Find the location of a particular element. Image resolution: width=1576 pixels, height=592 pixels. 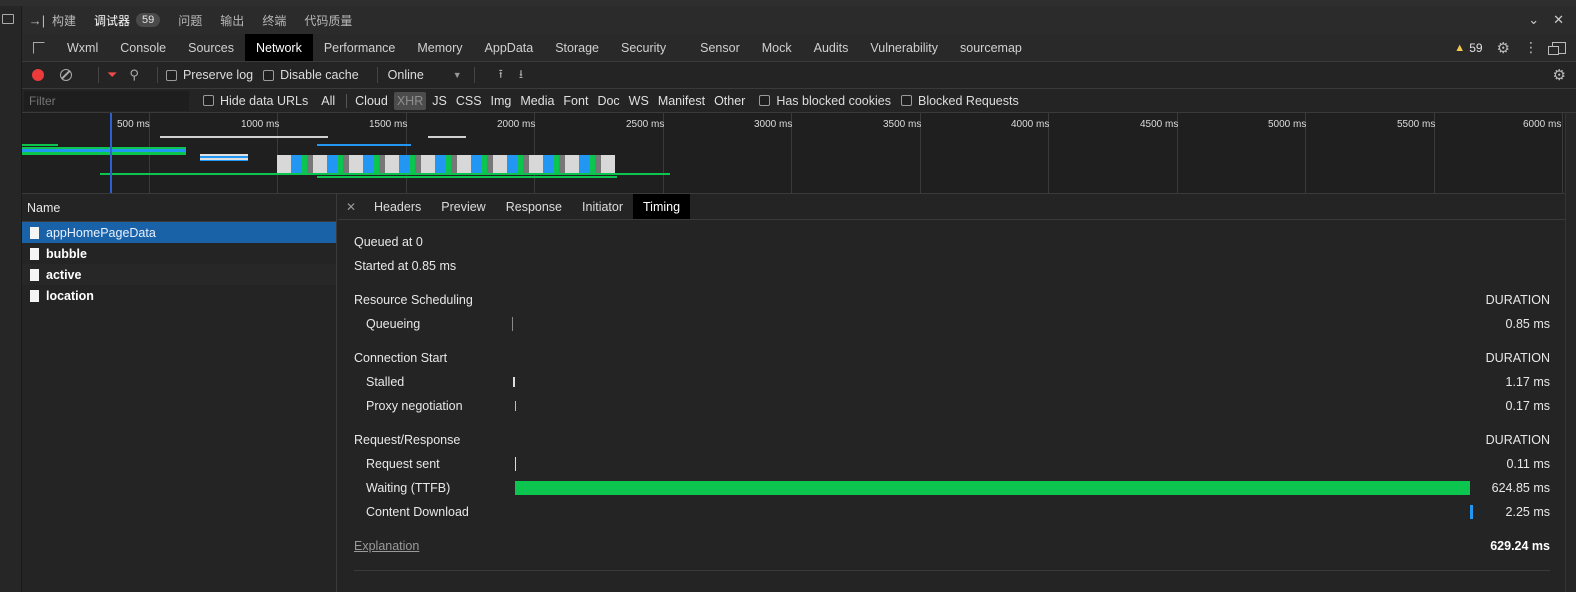

more-options-icon: ⋮ is located at coordinates (1531, 47).